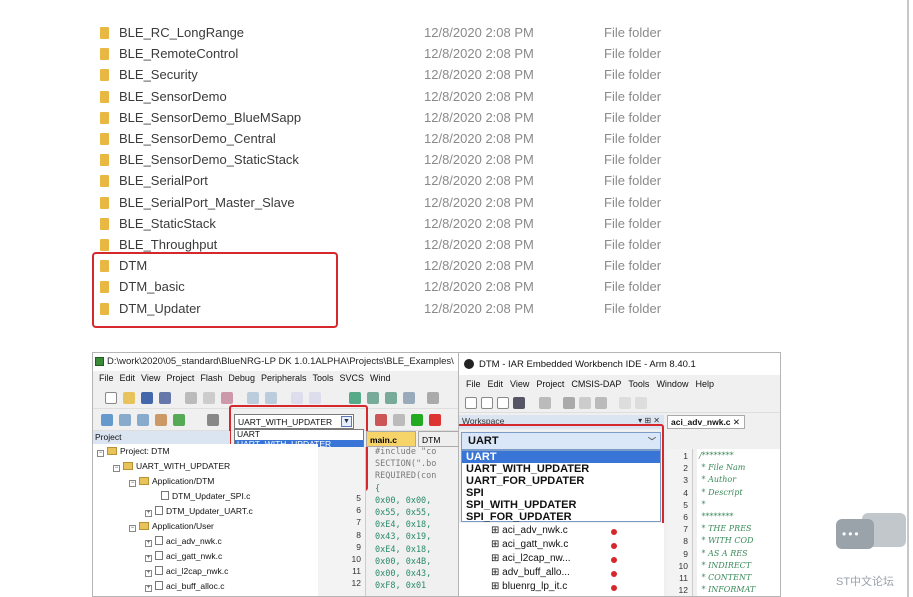  What do you see at coordinates (433, 398) in the screenshot?
I see `find-icon` at bounding box center [433, 398].